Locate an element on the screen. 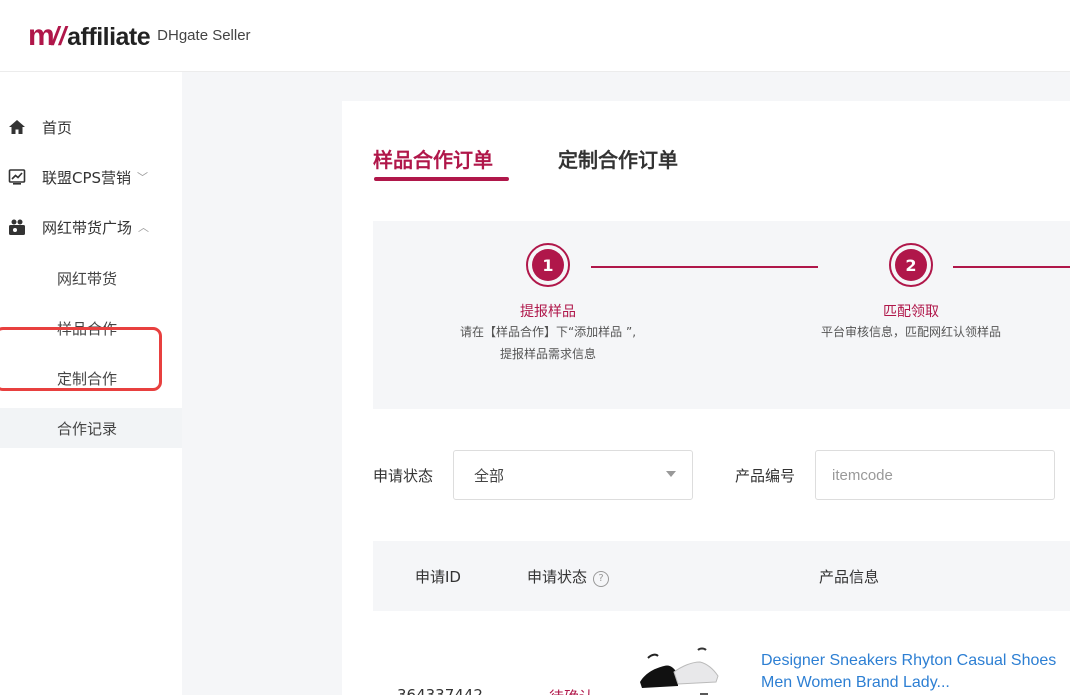 This screenshot has width=1070, height=695. tab-sample-orders: 样品合作订单 is located at coordinates (433, 158).